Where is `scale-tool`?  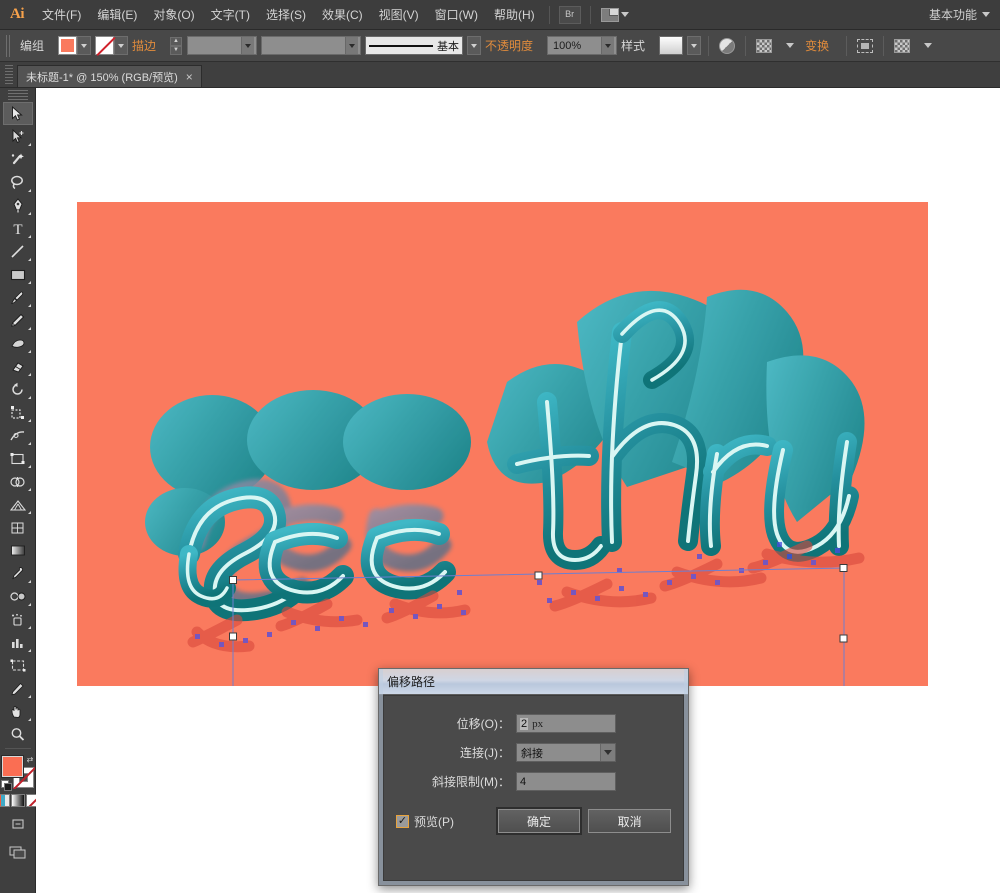
scale-tool is located at coordinates (18, 412).